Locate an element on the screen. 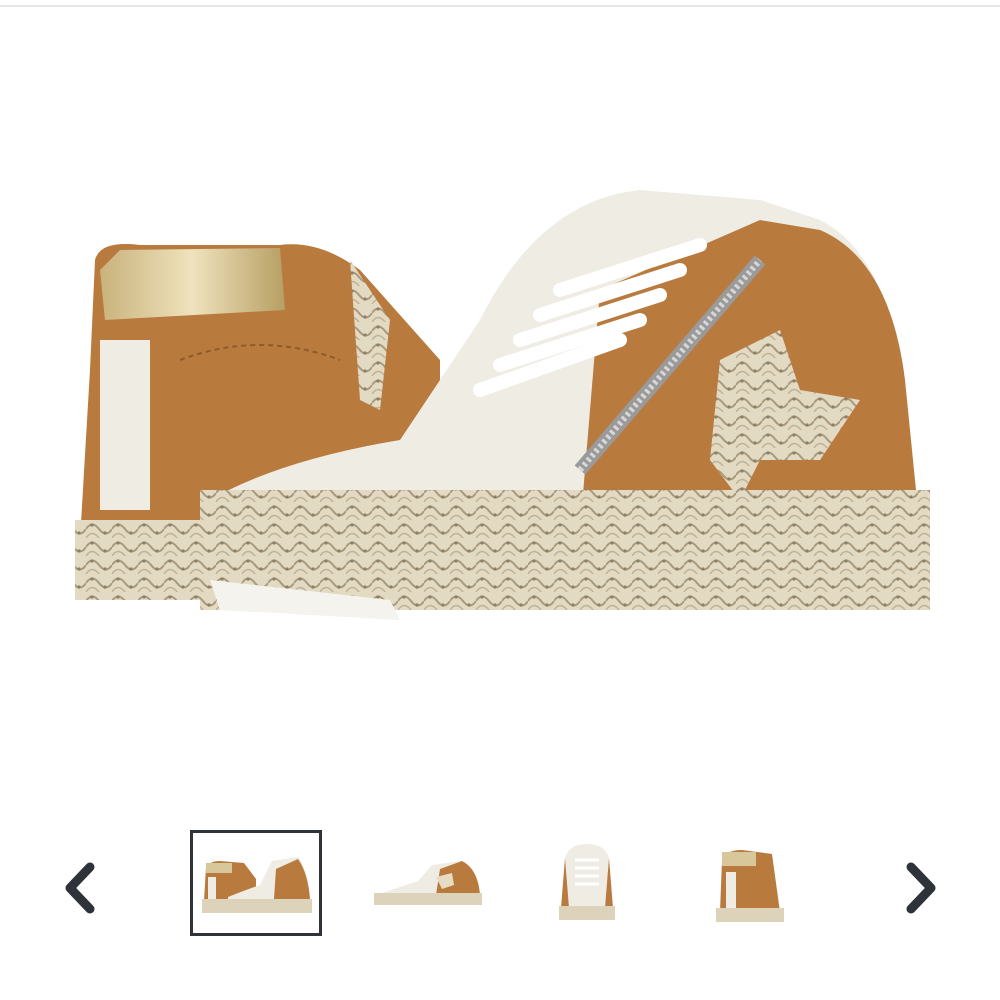  thumbnail-carousel is located at coordinates (500, 885).